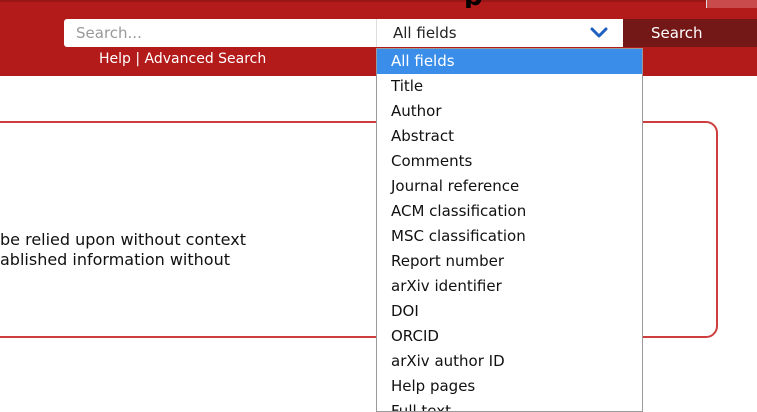 This screenshot has height=412, width=757. Describe the element at coordinates (115, 59) in the screenshot. I see `help-link: Help` at that location.